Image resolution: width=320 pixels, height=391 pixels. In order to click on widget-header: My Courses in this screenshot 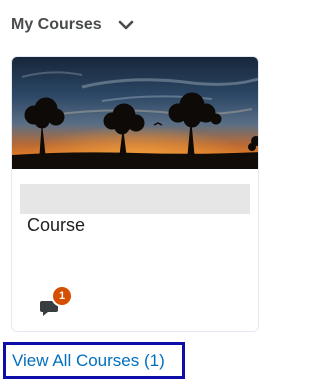, I will do `click(73, 25)`.